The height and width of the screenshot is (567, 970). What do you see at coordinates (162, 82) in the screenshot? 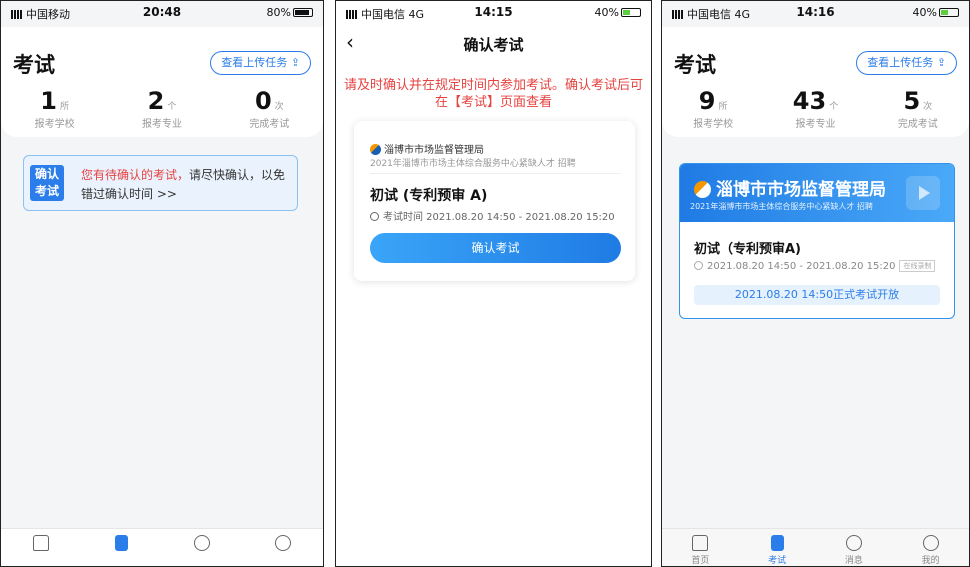
I see `exam-header: 考试 查看上传任务 ⇪ 1所 报考学校 2个 报考专业 0次 完成考试` at bounding box center [162, 82].